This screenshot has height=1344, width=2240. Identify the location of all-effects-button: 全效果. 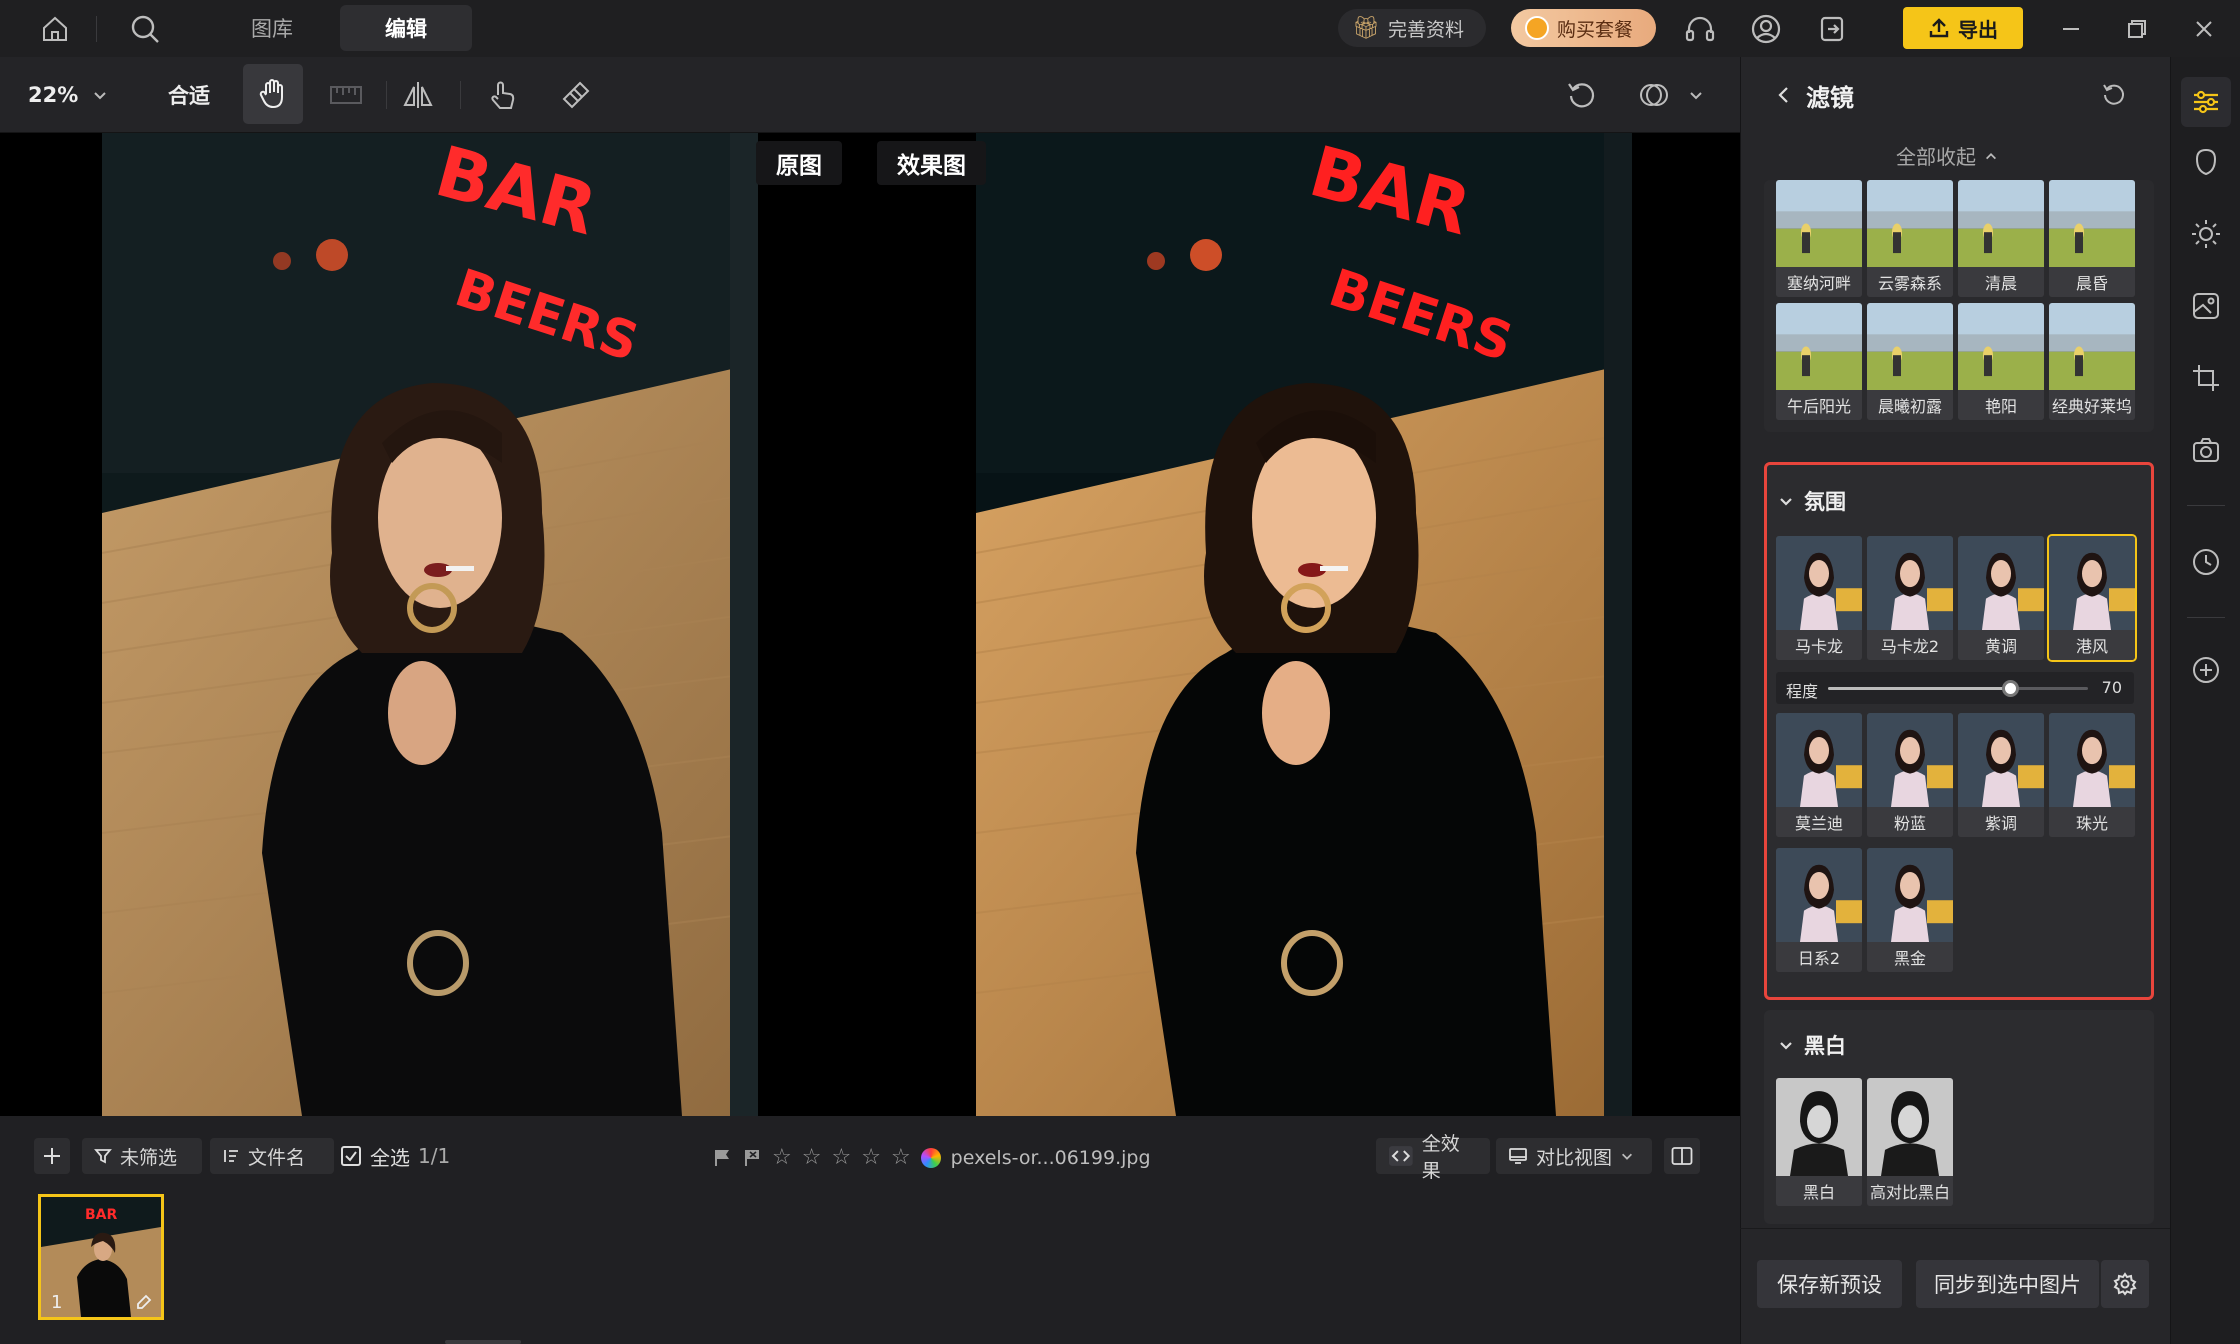
(1433, 1157).